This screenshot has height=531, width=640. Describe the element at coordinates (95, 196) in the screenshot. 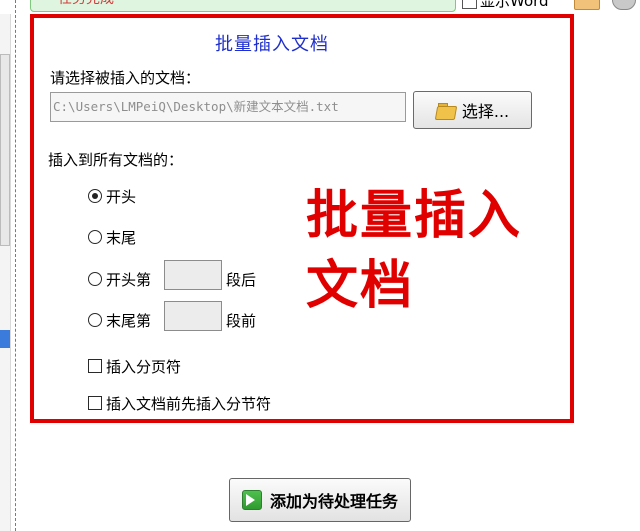

I see `radio-start` at that location.